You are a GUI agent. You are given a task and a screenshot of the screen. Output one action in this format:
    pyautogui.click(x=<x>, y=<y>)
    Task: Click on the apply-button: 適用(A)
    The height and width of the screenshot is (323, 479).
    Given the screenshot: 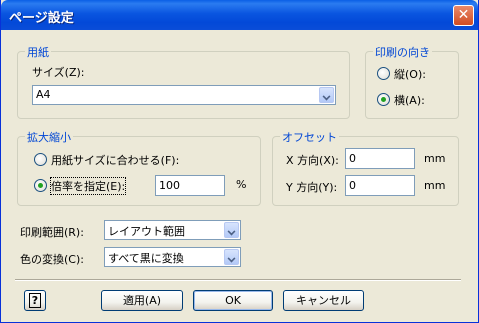 What is the action you would take?
    pyautogui.click(x=142, y=300)
    